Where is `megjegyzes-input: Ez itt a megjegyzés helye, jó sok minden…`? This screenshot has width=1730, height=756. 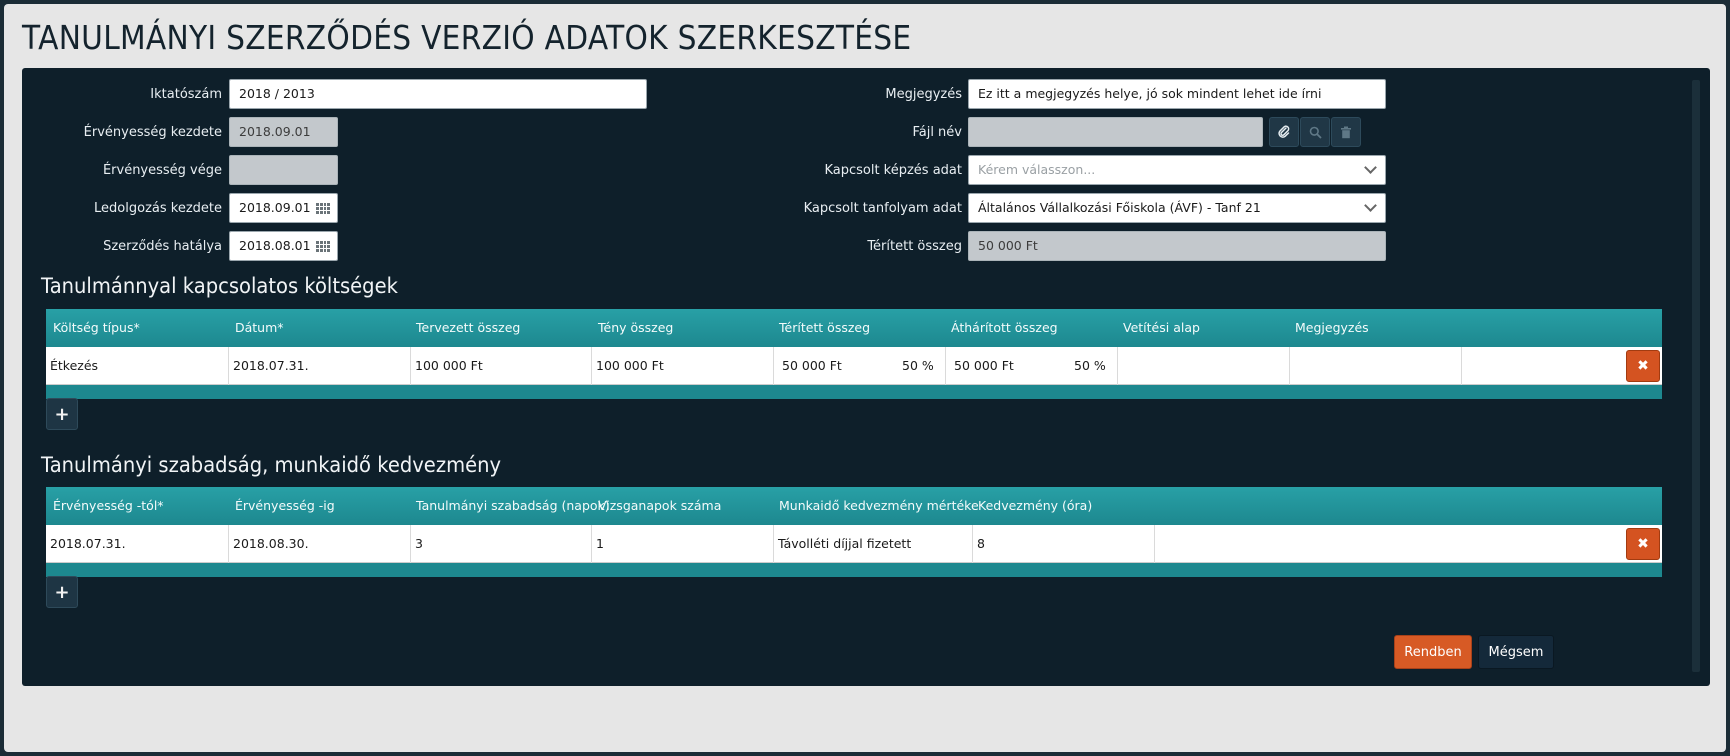 megjegyzes-input: Ez itt a megjegyzés helye, jó sok minden… is located at coordinates (1177, 94).